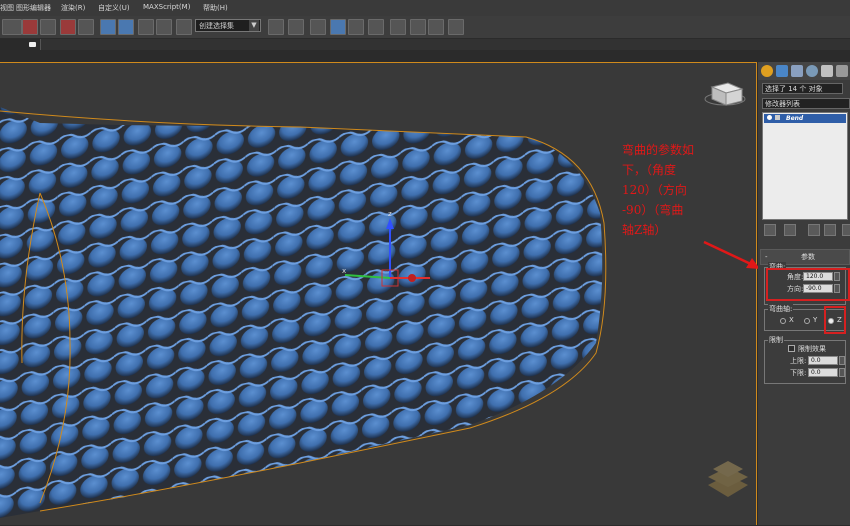 Image resolution: width=850 pixels, height=526 pixels. Describe the element at coordinates (842, 360) in the screenshot. I see `upper-limit-arrows` at that location.